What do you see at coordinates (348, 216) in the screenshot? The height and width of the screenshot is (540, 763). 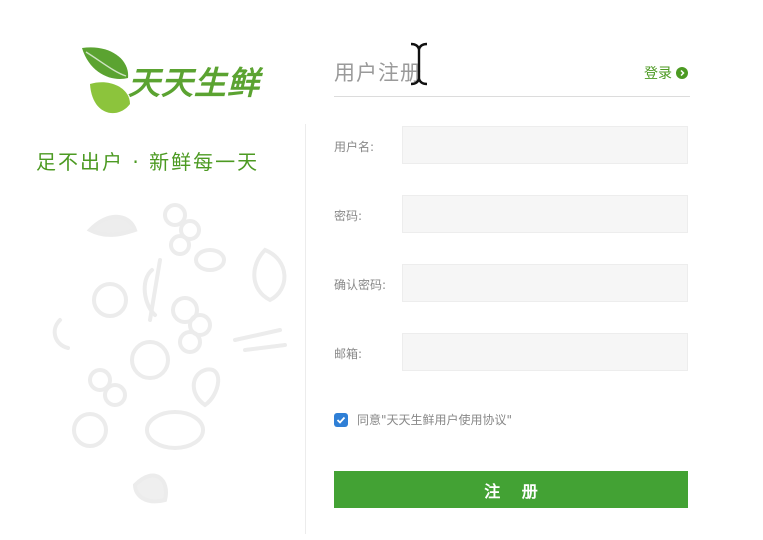 I see `password-label: 密码:` at bounding box center [348, 216].